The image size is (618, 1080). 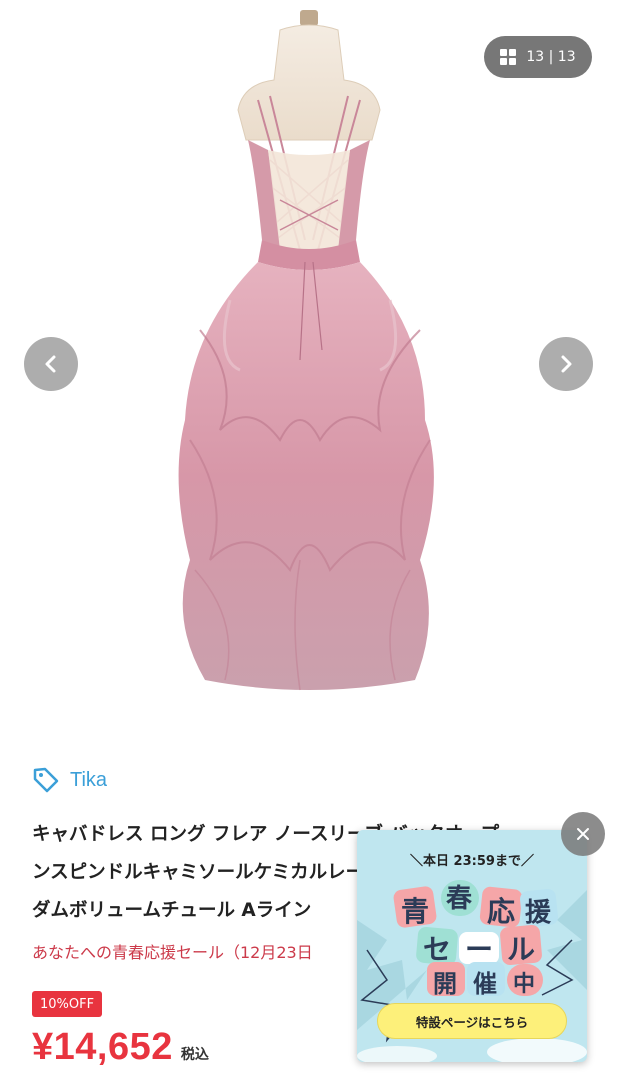 What do you see at coordinates (194, 1055) in the screenshot?
I see `tax-label: 税込` at bounding box center [194, 1055].